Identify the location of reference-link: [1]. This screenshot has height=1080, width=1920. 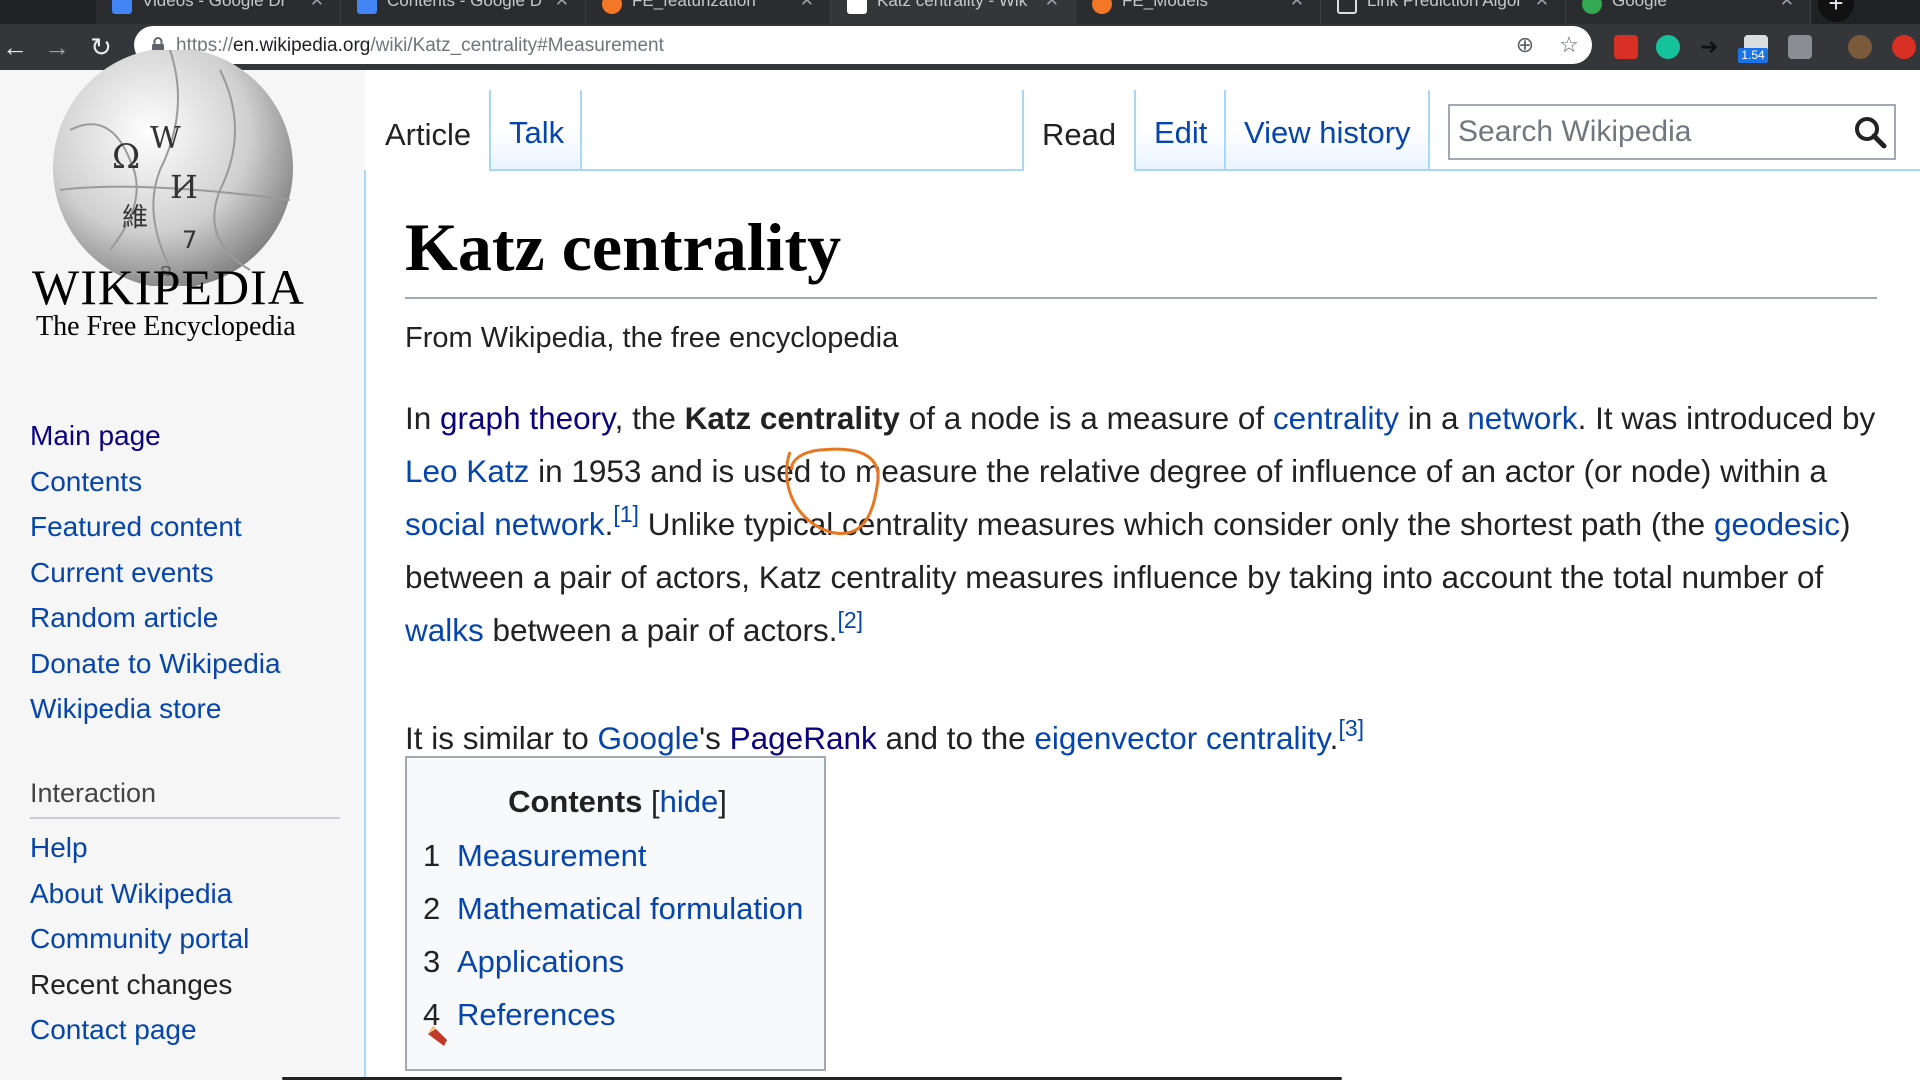
(626, 514).